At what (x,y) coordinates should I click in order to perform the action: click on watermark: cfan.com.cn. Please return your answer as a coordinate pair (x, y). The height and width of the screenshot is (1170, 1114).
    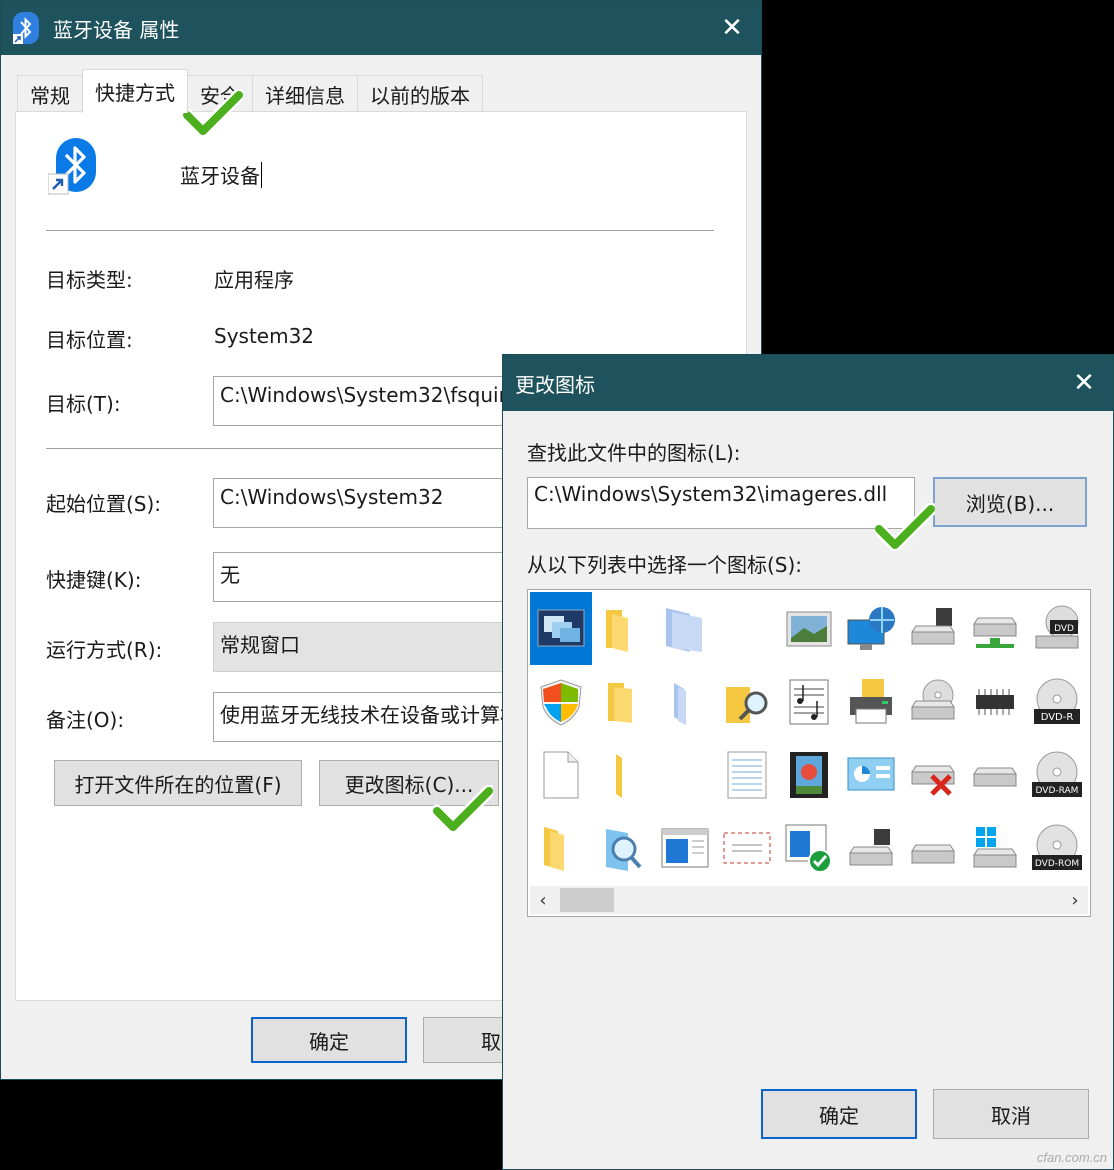
    Looking at the image, I should click on (1071, 1157).